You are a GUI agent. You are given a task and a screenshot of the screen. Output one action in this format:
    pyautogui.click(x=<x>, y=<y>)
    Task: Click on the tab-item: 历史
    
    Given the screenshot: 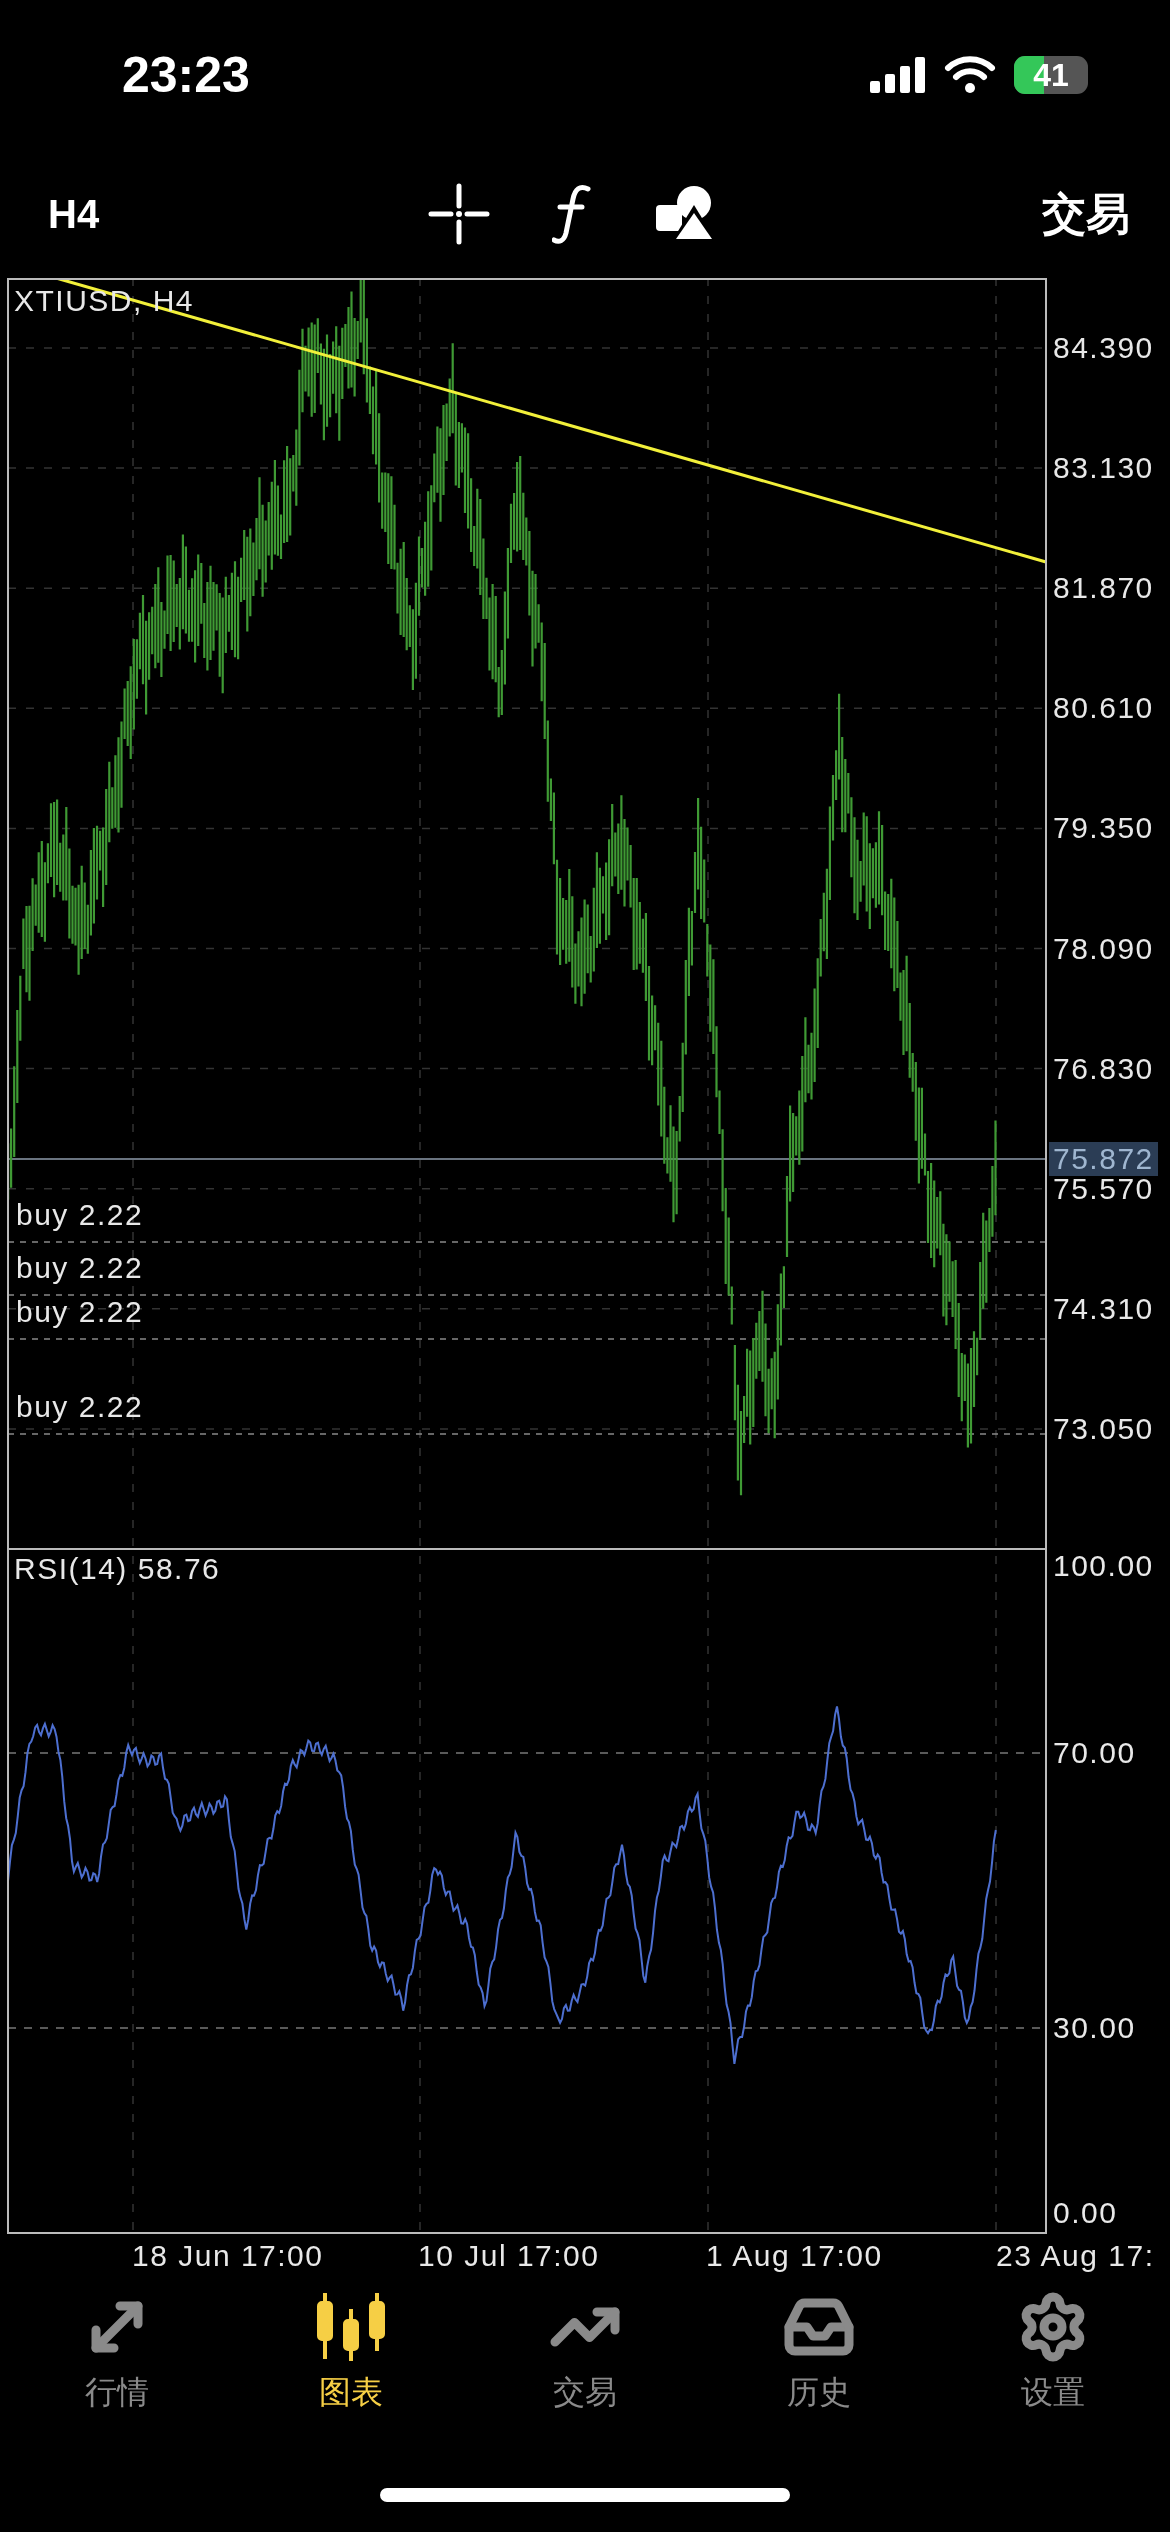 What is the action you would take?
    pyautogui.click(x=819, y=2353)
    